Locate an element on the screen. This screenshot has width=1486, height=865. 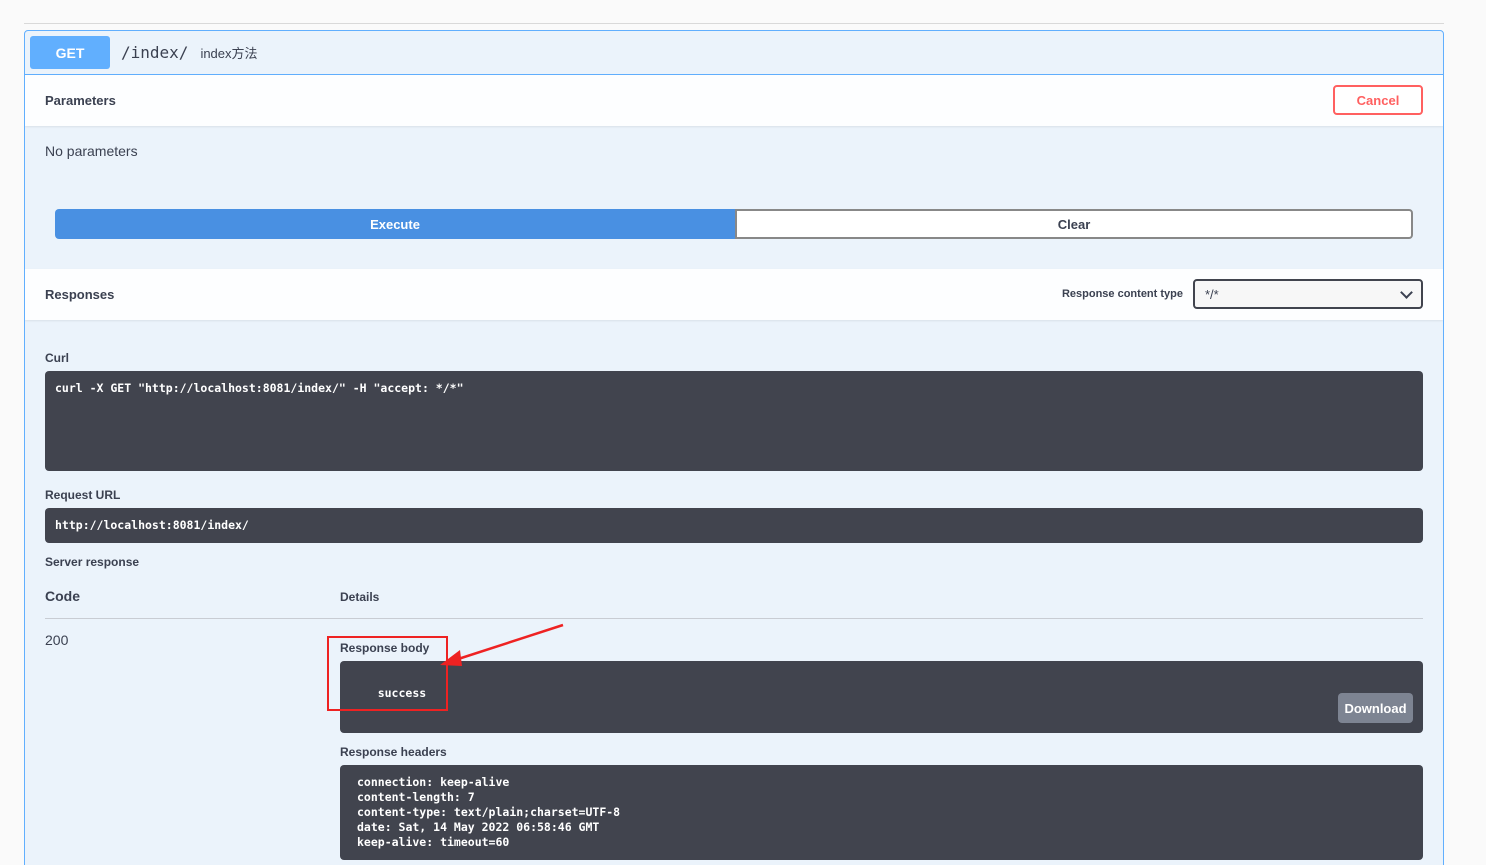
operation-description: index方法 is located at coordinates (229, 53).